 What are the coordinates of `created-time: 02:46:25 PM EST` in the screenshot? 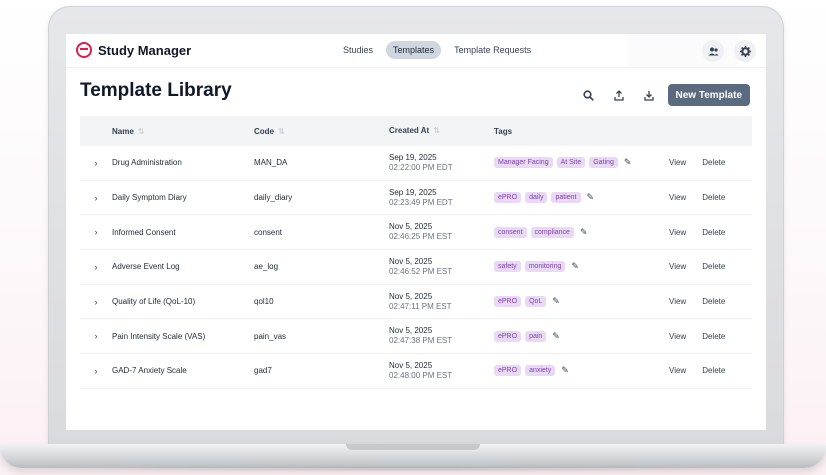 It's located at (421, 237).